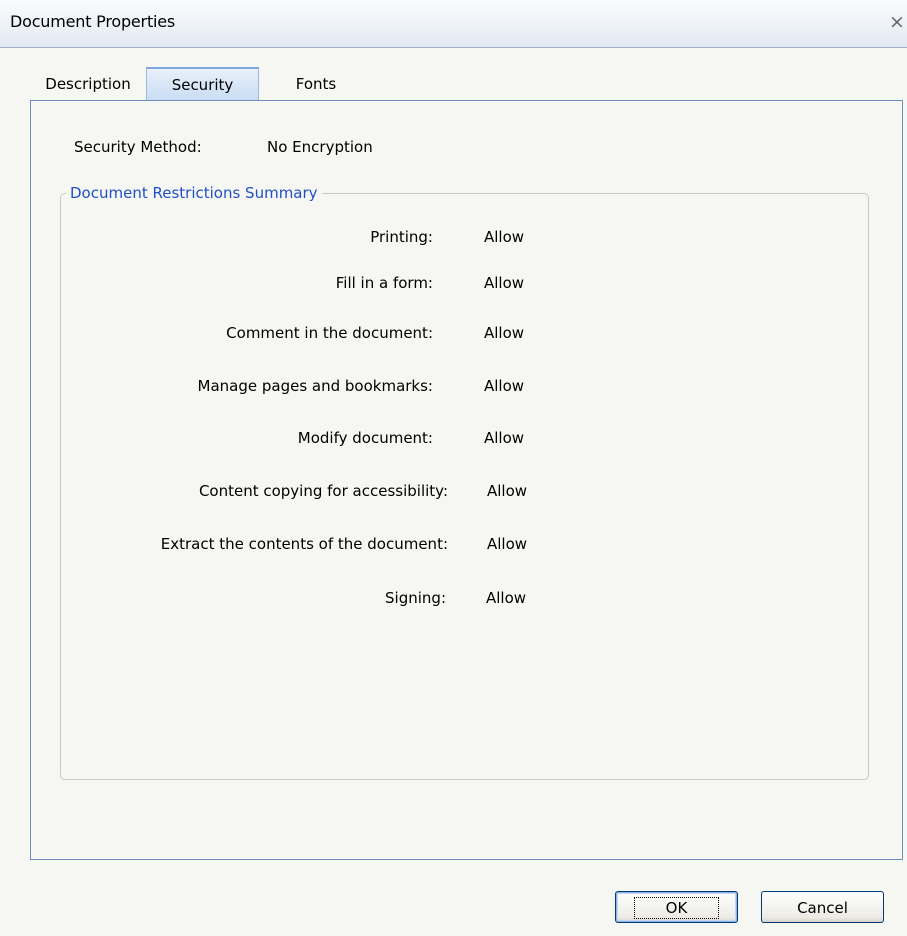  I want to click on restriction-label-printing: Printing:, so click(401, 237).